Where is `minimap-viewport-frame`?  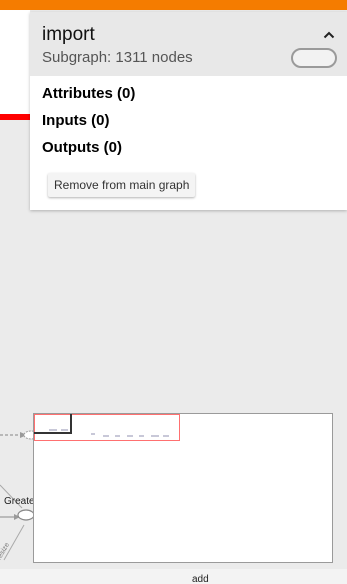
minimap-viewport-frame is located at coordinates (53, 424).